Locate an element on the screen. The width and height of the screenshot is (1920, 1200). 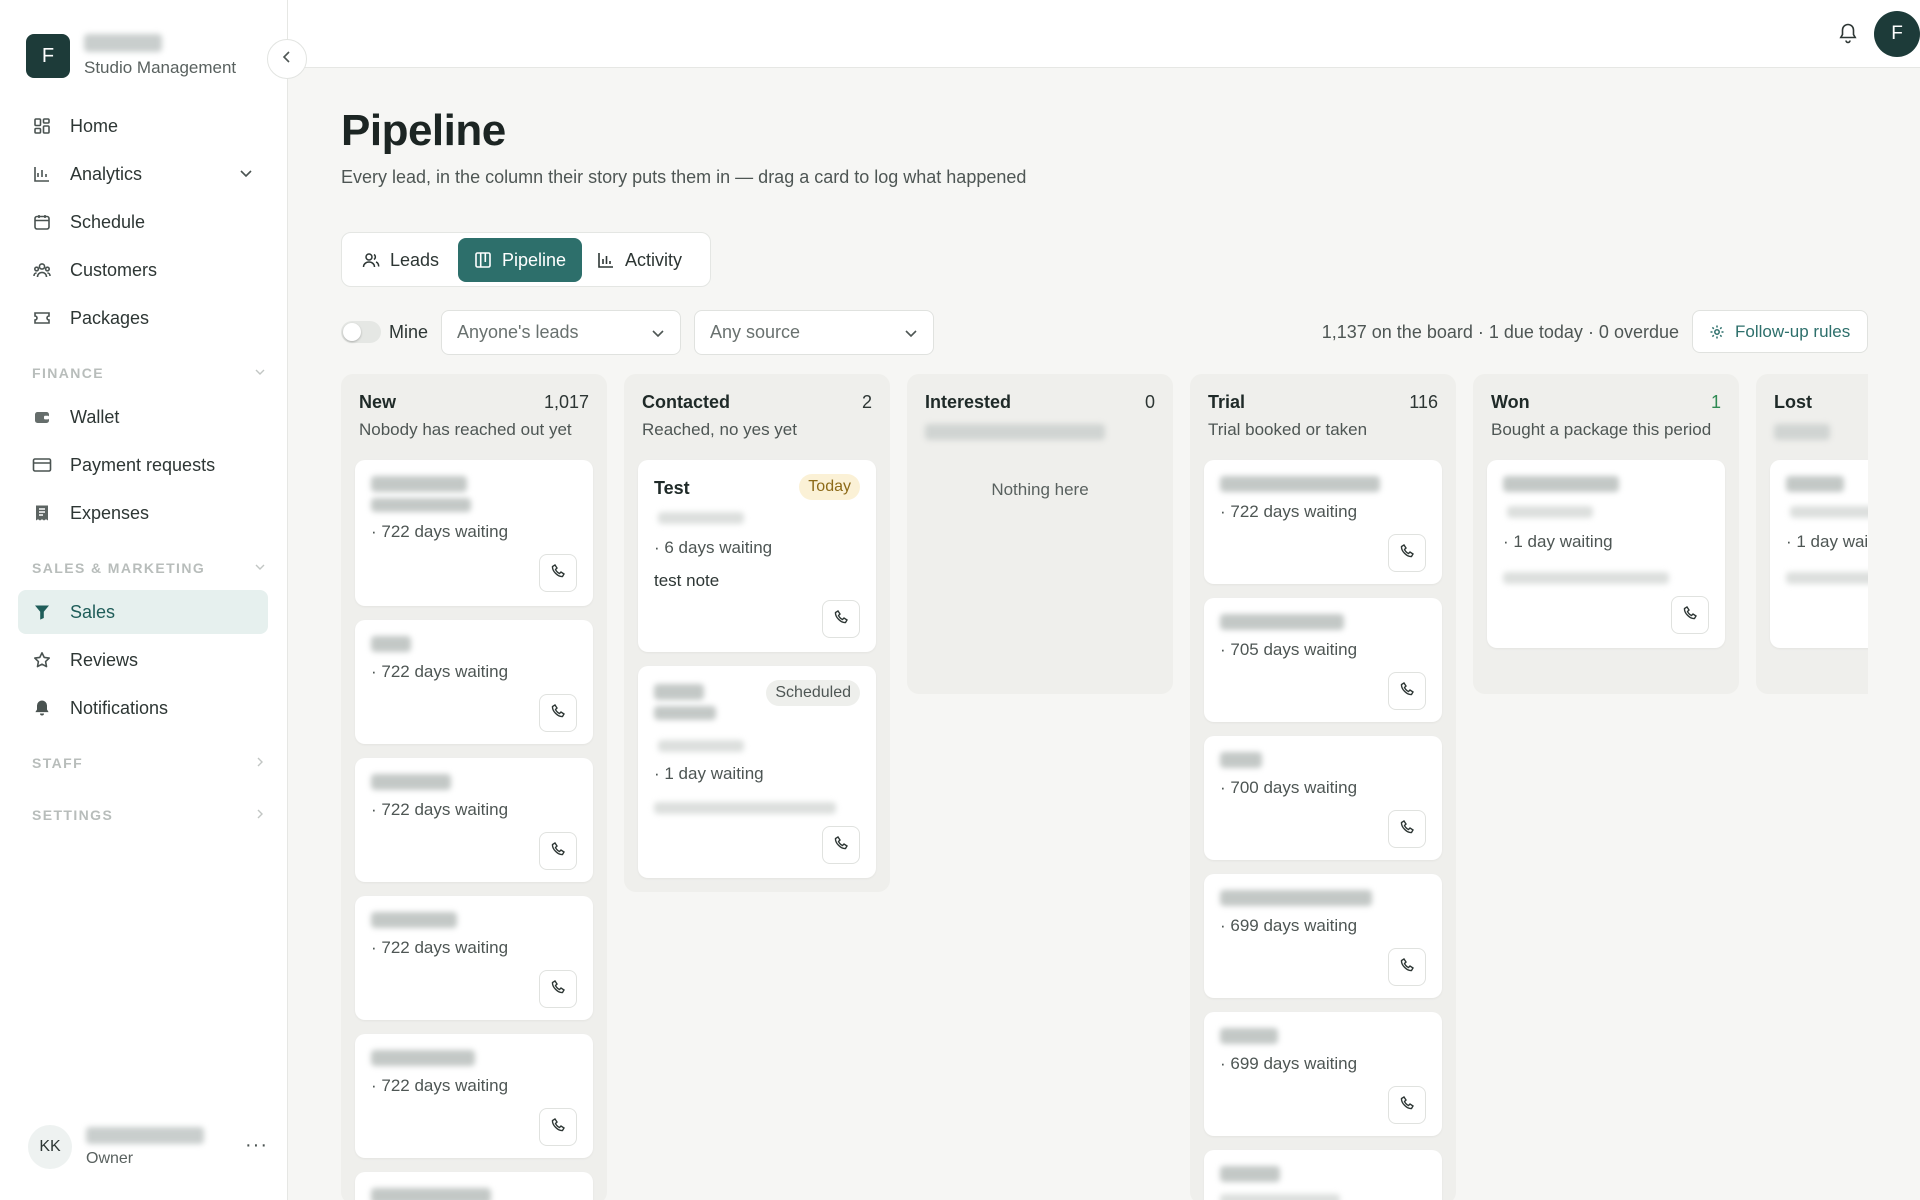
lead-card: · 705 days waiting is located at coordinates (1323, 660).